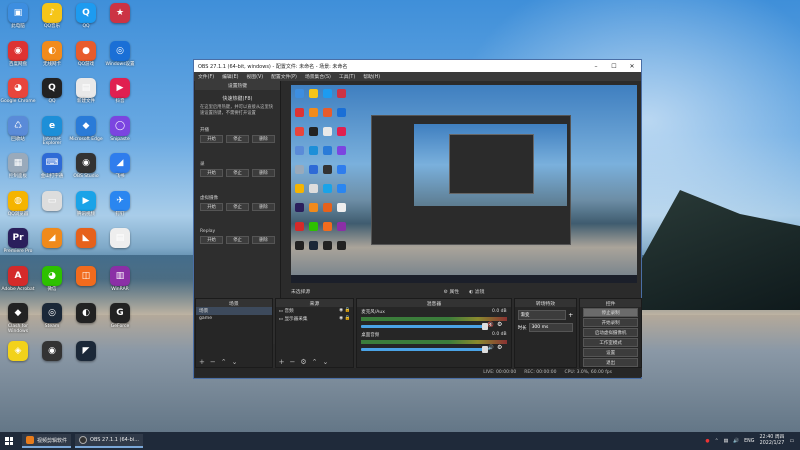 The height and width of the screenshot is (450, 800). What do you see at coordinates (18, 319) in the screenshot?
I see `desktop-icon: ◆ Clash for Windows` at bounding box center [18, 319].